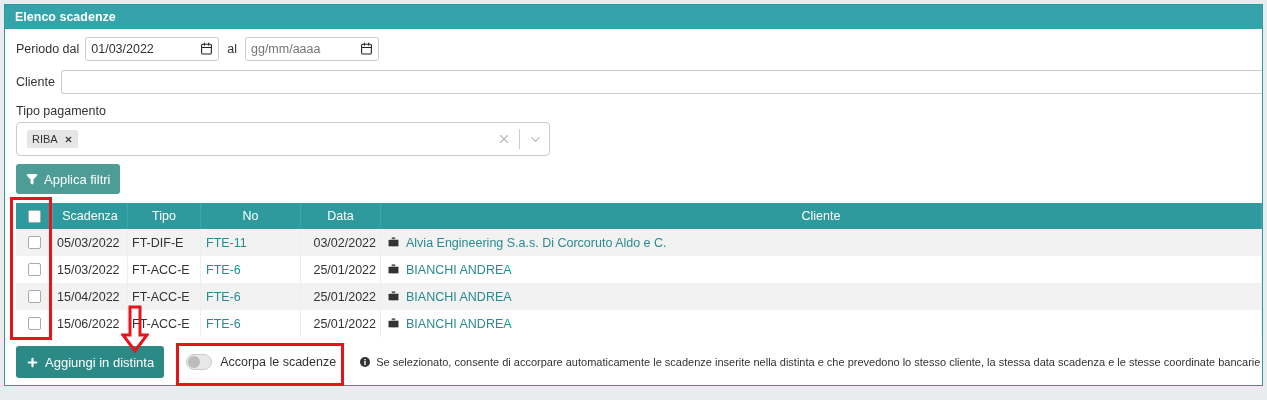  I want to click on table-cell: 05/03/2022, so click(90, 242).